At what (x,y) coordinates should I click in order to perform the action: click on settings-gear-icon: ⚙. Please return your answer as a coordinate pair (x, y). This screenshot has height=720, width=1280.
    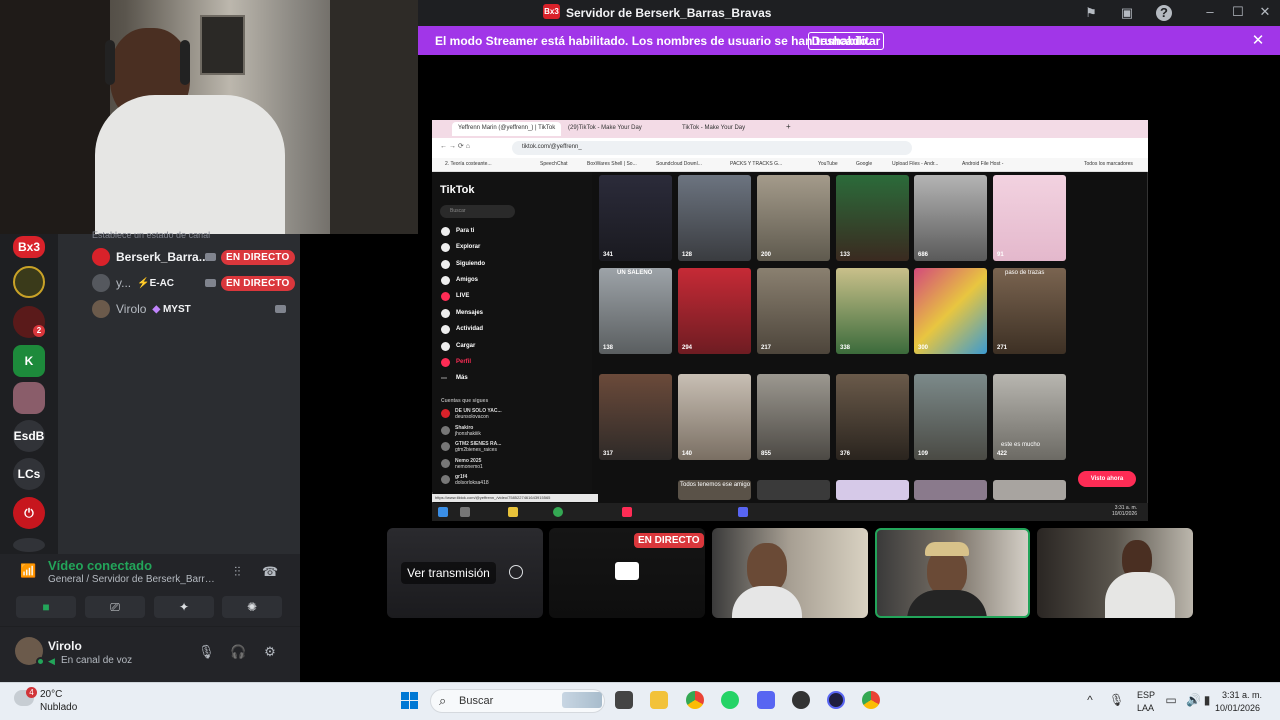
    Looking at the image, I should click on (270, 652).